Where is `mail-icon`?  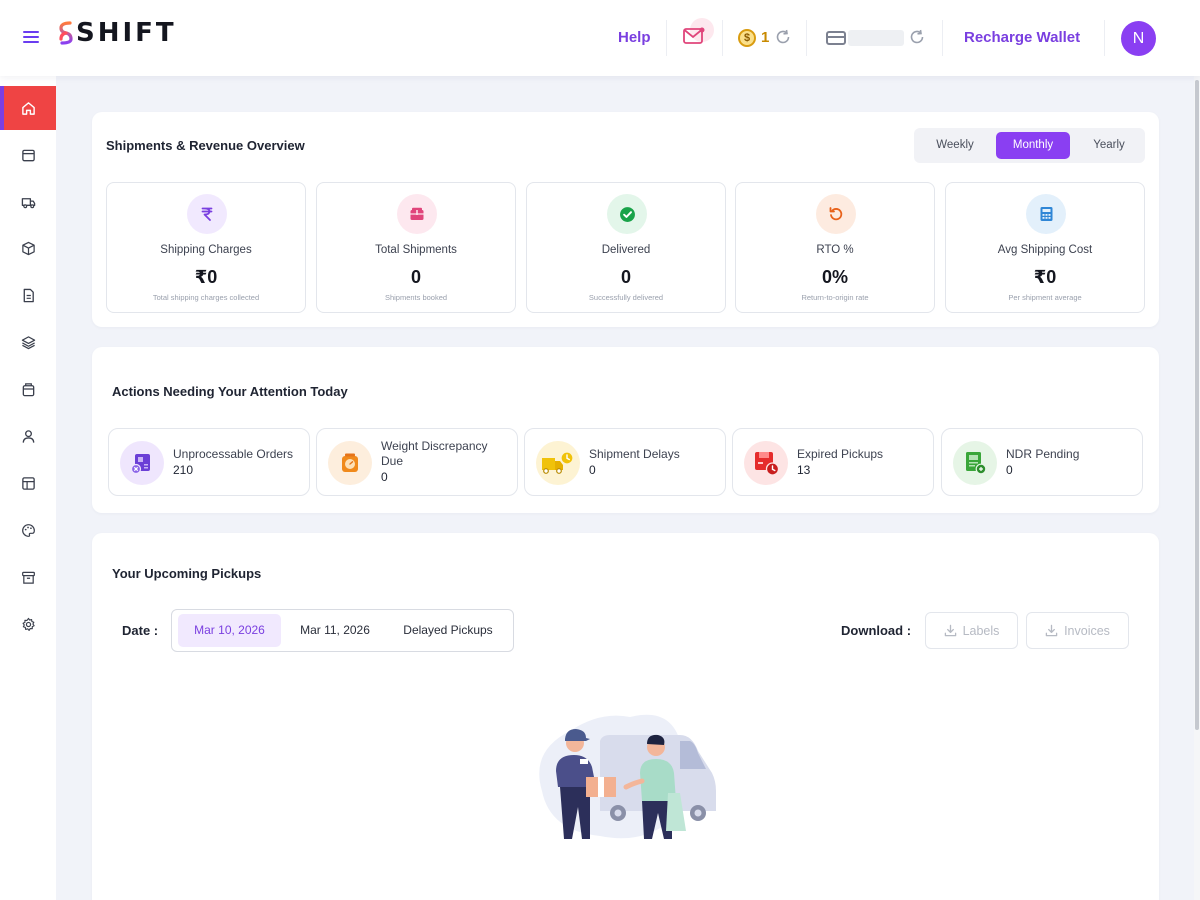
mail-icon is located at coordinates (694, 36).